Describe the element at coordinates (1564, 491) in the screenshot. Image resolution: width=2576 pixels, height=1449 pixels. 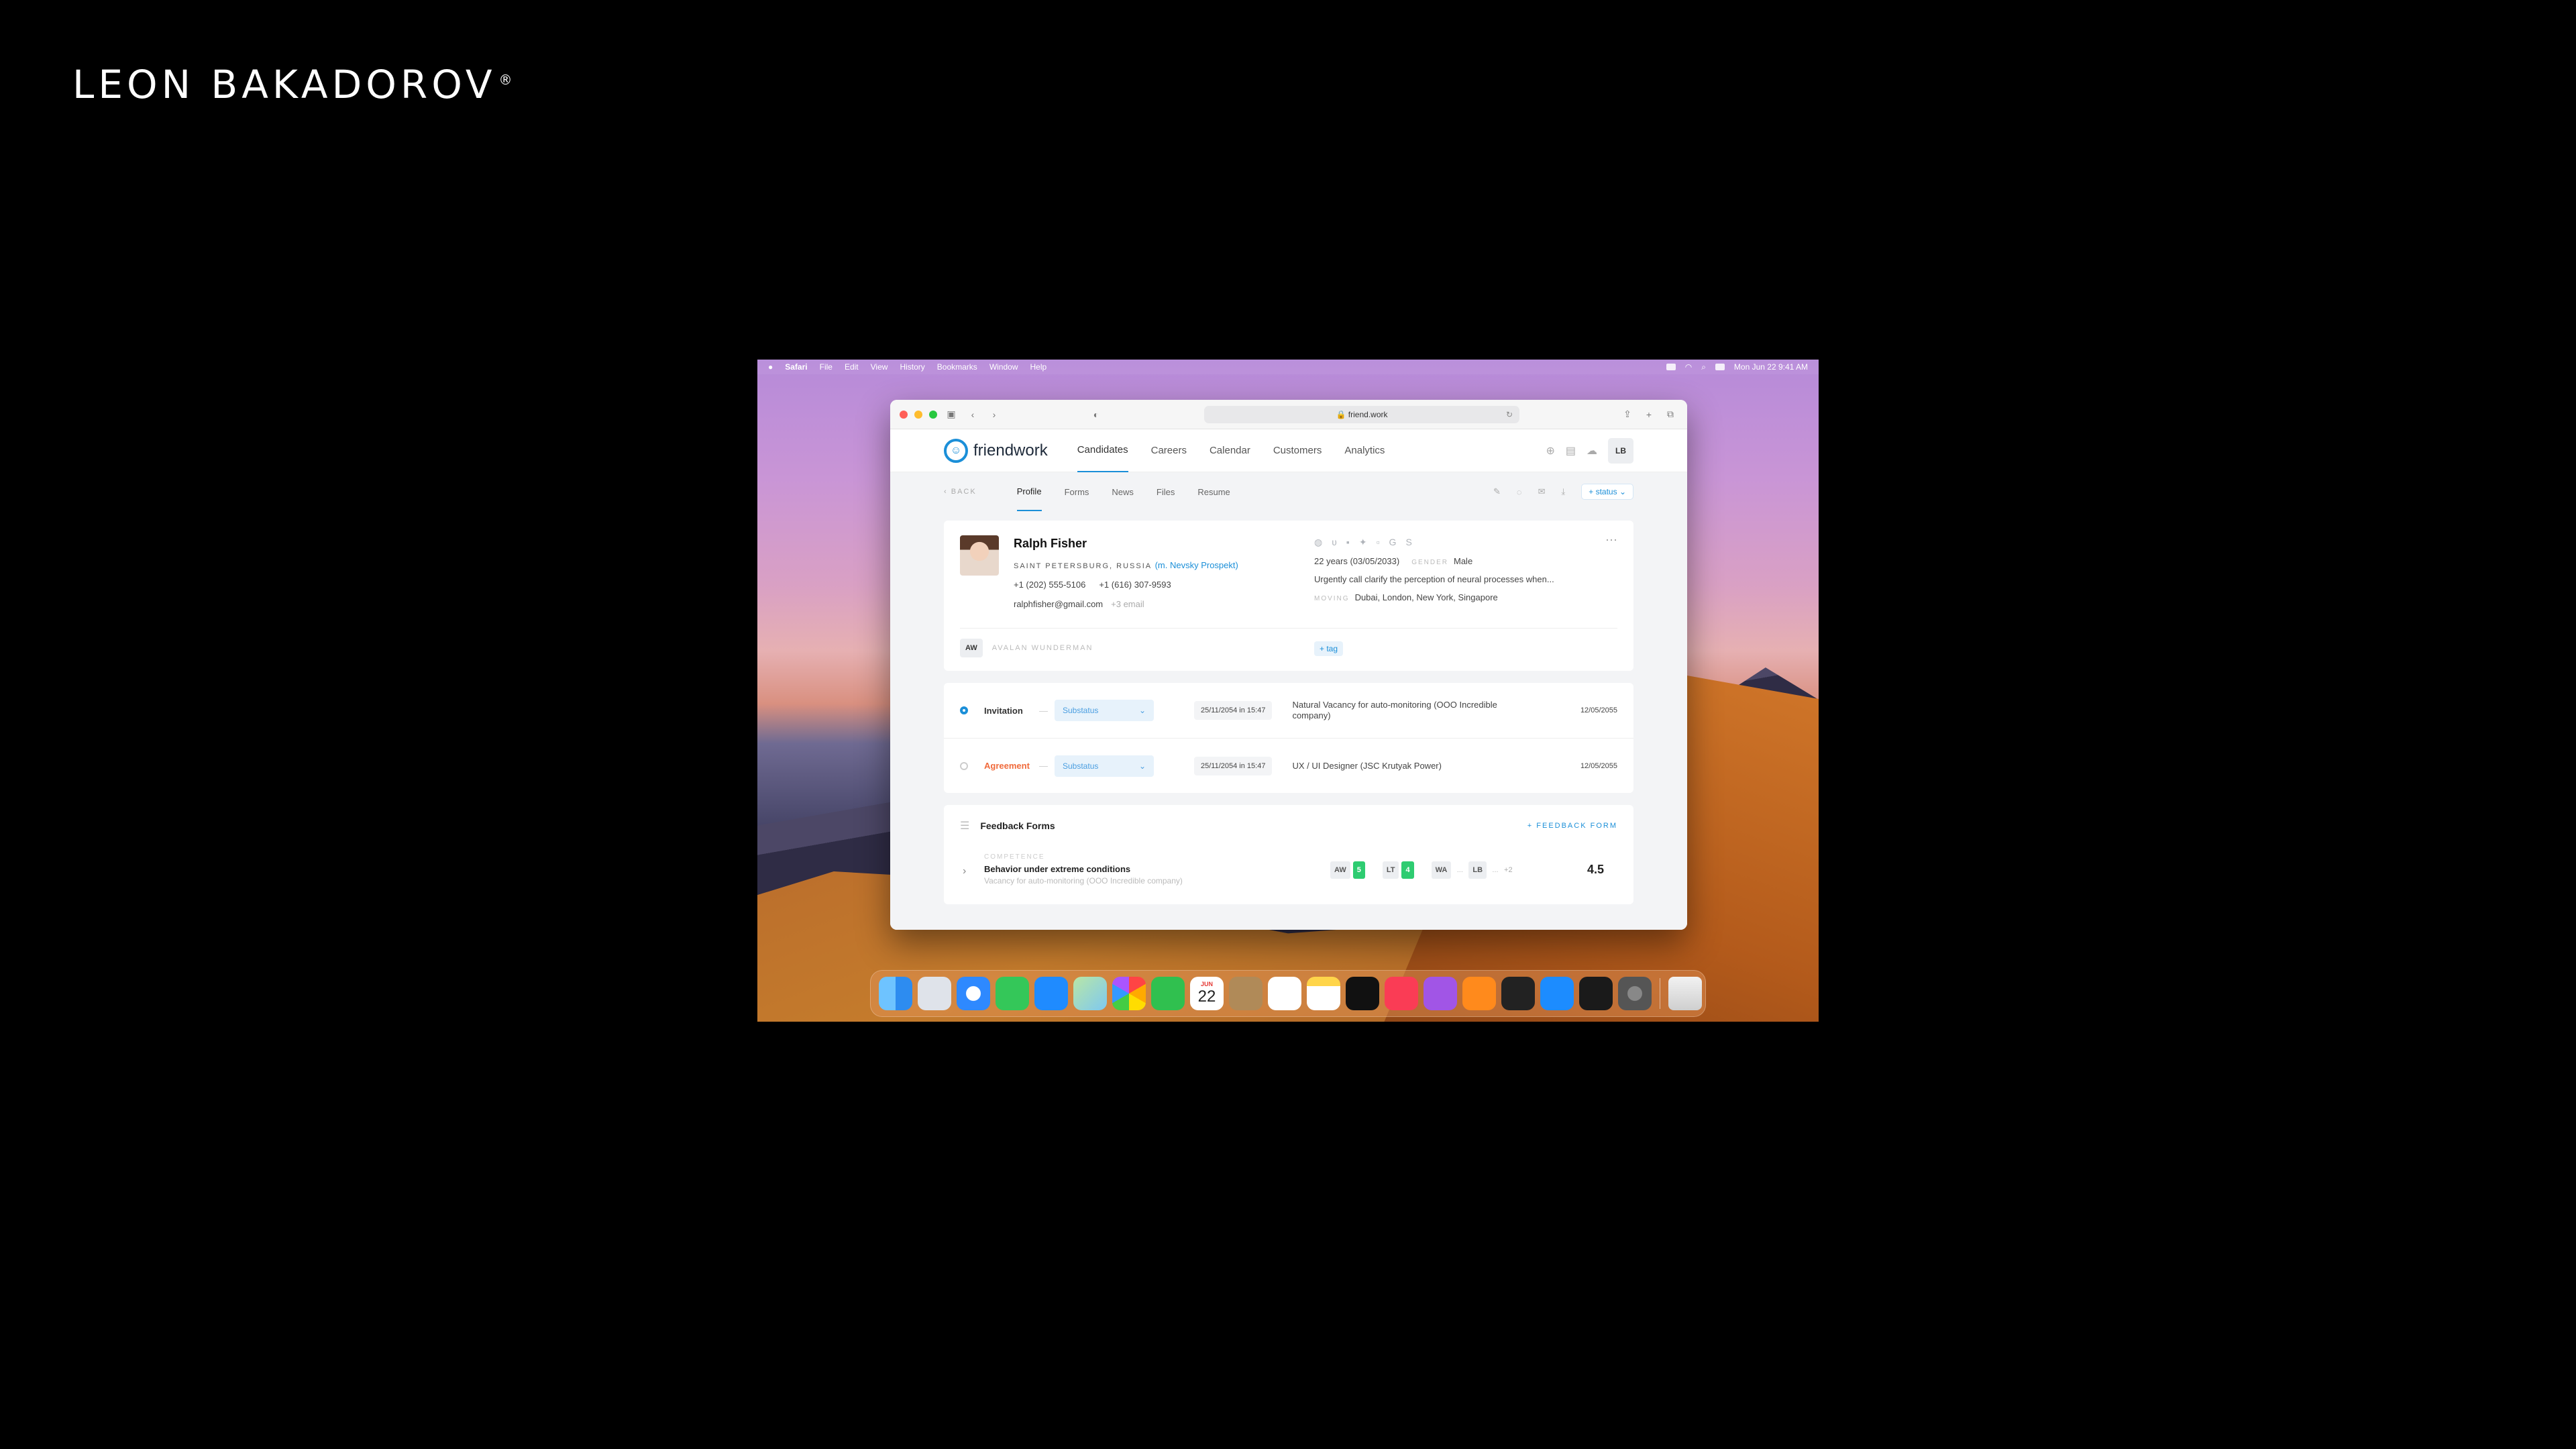
I see `download-icon: ⤓` at that location.